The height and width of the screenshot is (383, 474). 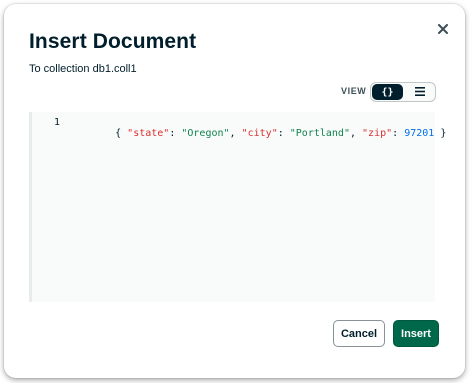 What do you see at coordinates (121, 133) in the screenshot?
I see `code-token: {` at bounding box center [121, 133].